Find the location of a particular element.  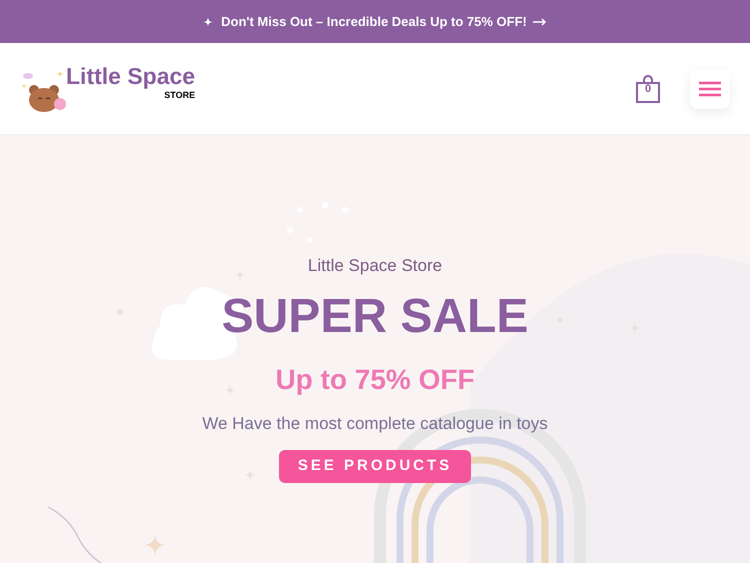

logo-name: Little Space is located at coordinates (131, 76).